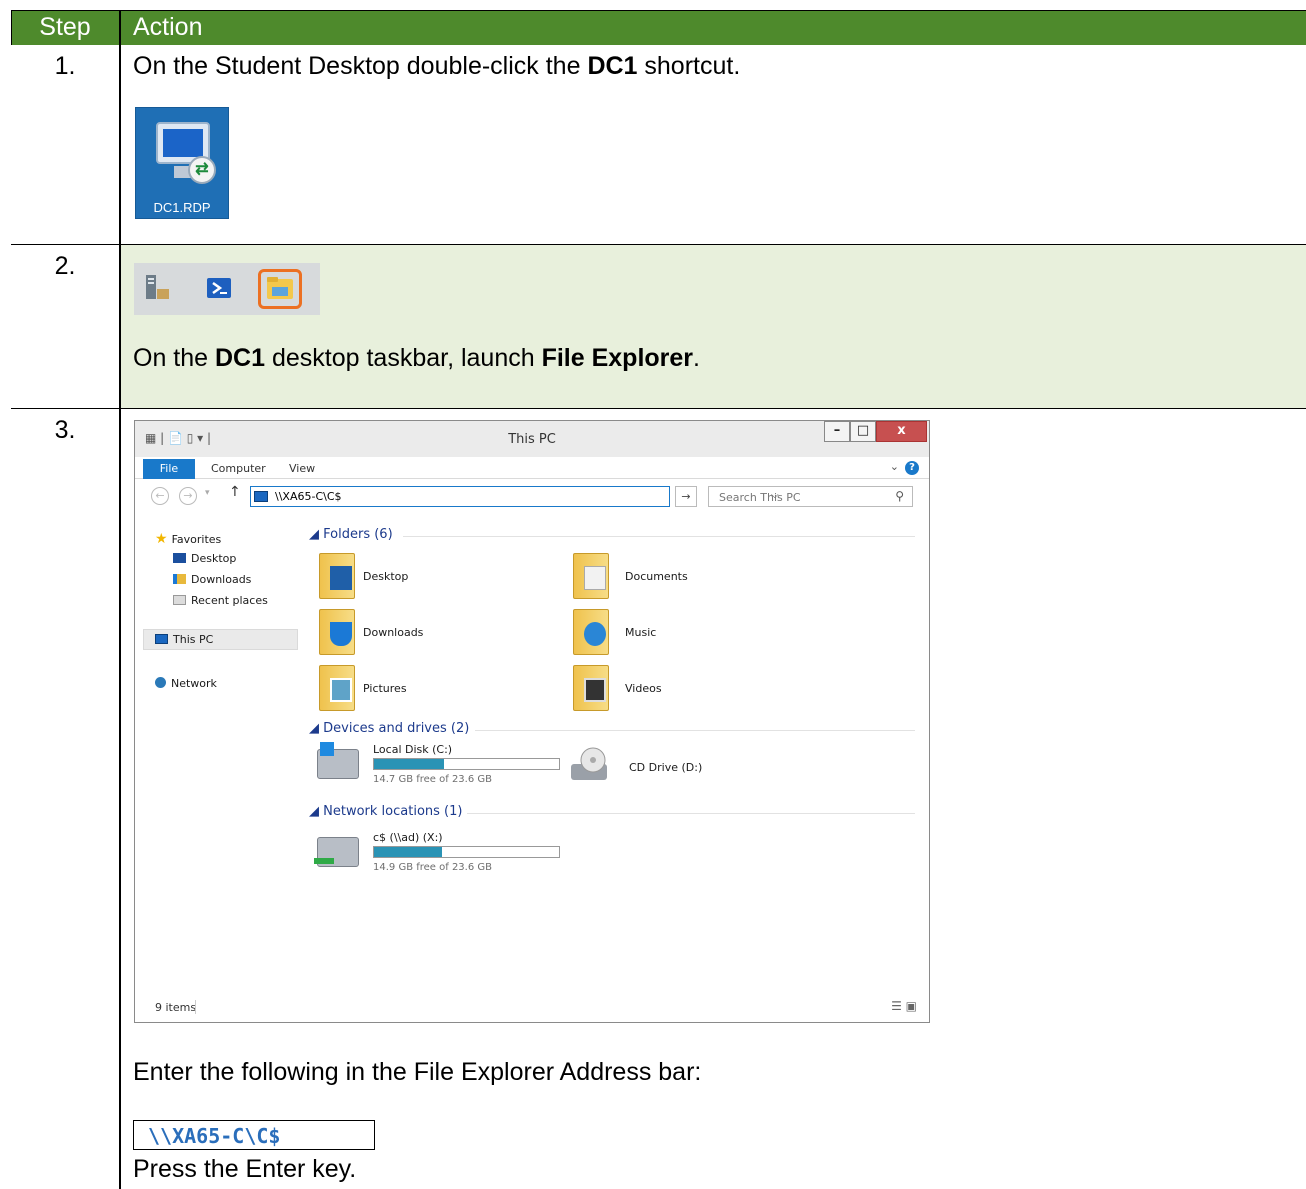 The width and height of the screenshot is (1306, 1189). Describe the element at coordinates (161, 539) in the screenshot. I see `star-icon: ★` at that location.